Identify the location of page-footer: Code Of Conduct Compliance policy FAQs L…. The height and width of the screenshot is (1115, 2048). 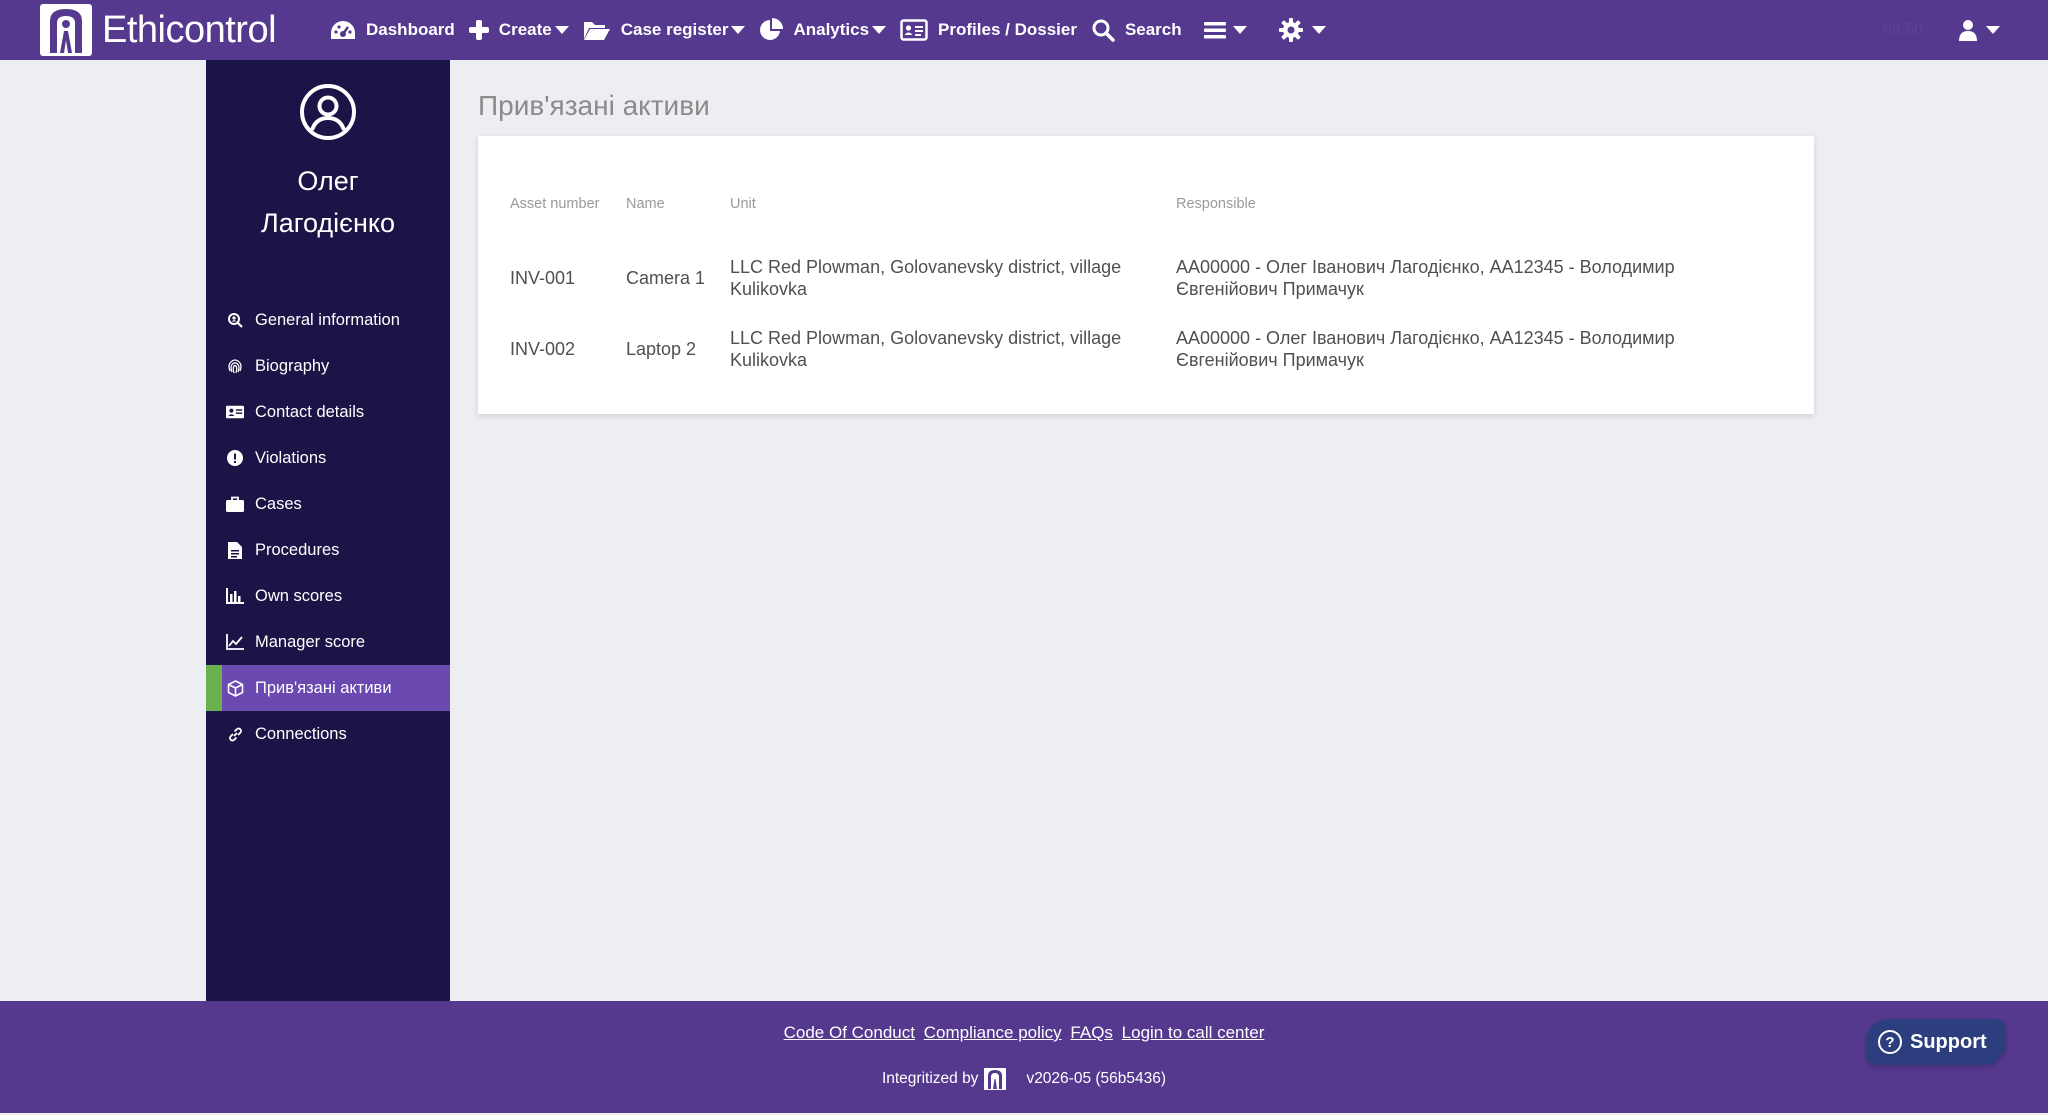
(1024, 1058).